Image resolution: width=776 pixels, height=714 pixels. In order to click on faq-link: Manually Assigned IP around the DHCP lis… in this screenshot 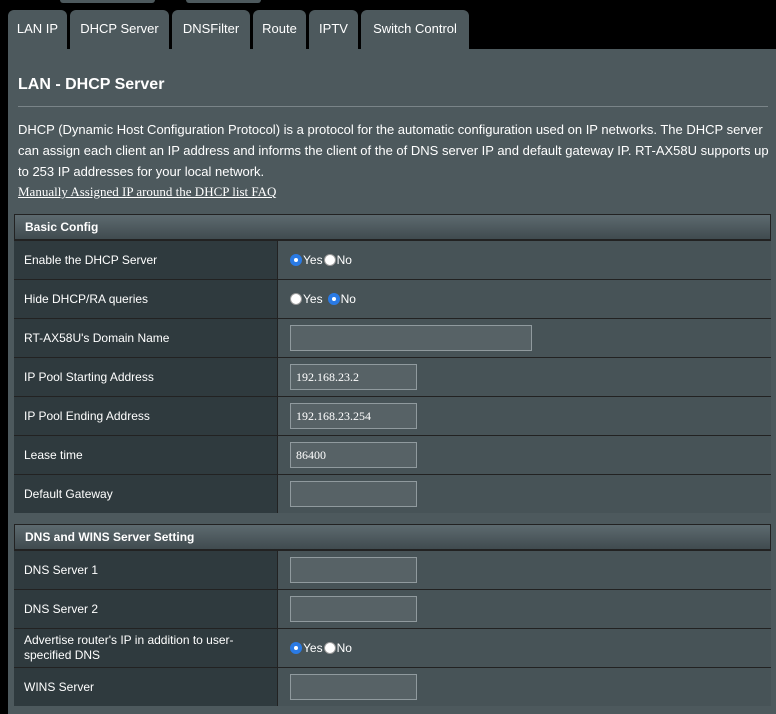, I will do `click(147, 192)`.